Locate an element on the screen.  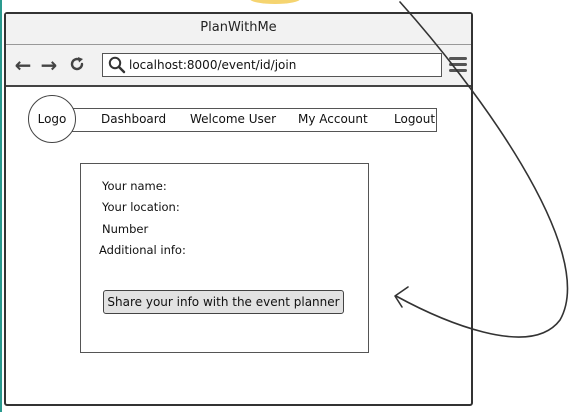
label-your-name: Your name: is located at coordinates (134, 186).